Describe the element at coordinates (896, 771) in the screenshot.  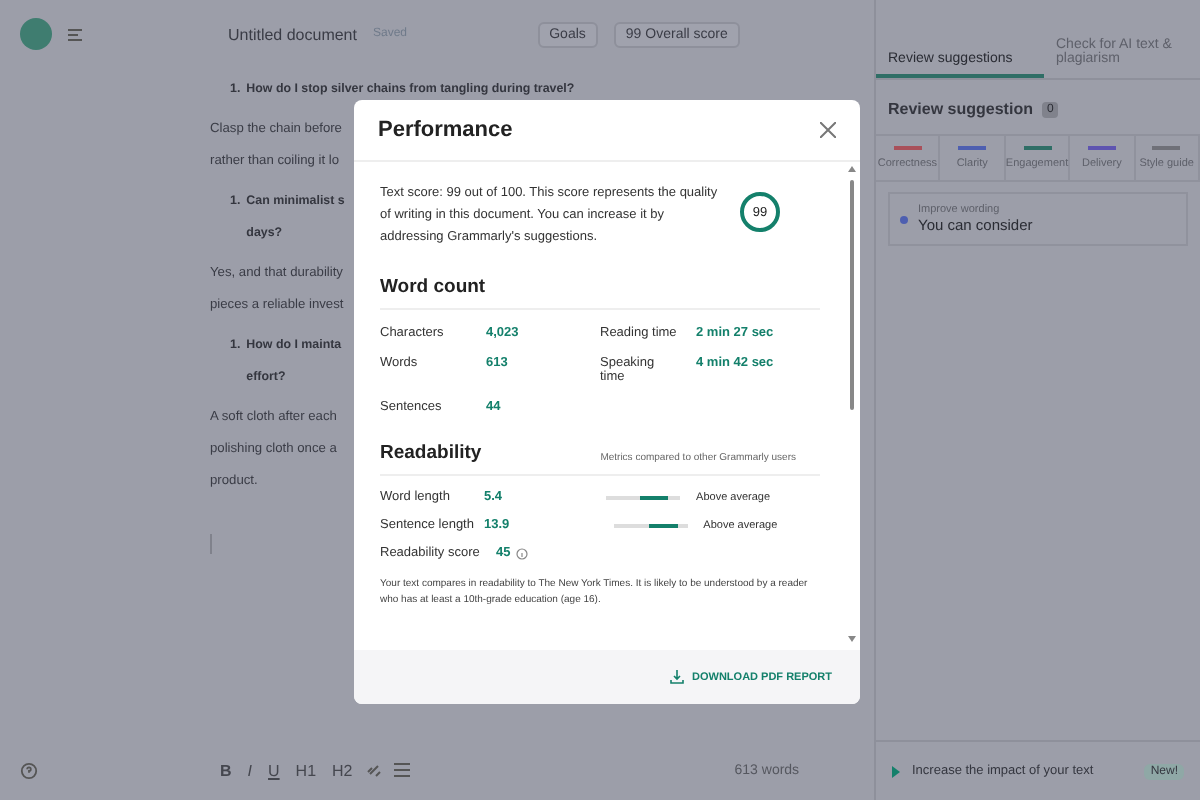
I see `chevron-icon` at that location.